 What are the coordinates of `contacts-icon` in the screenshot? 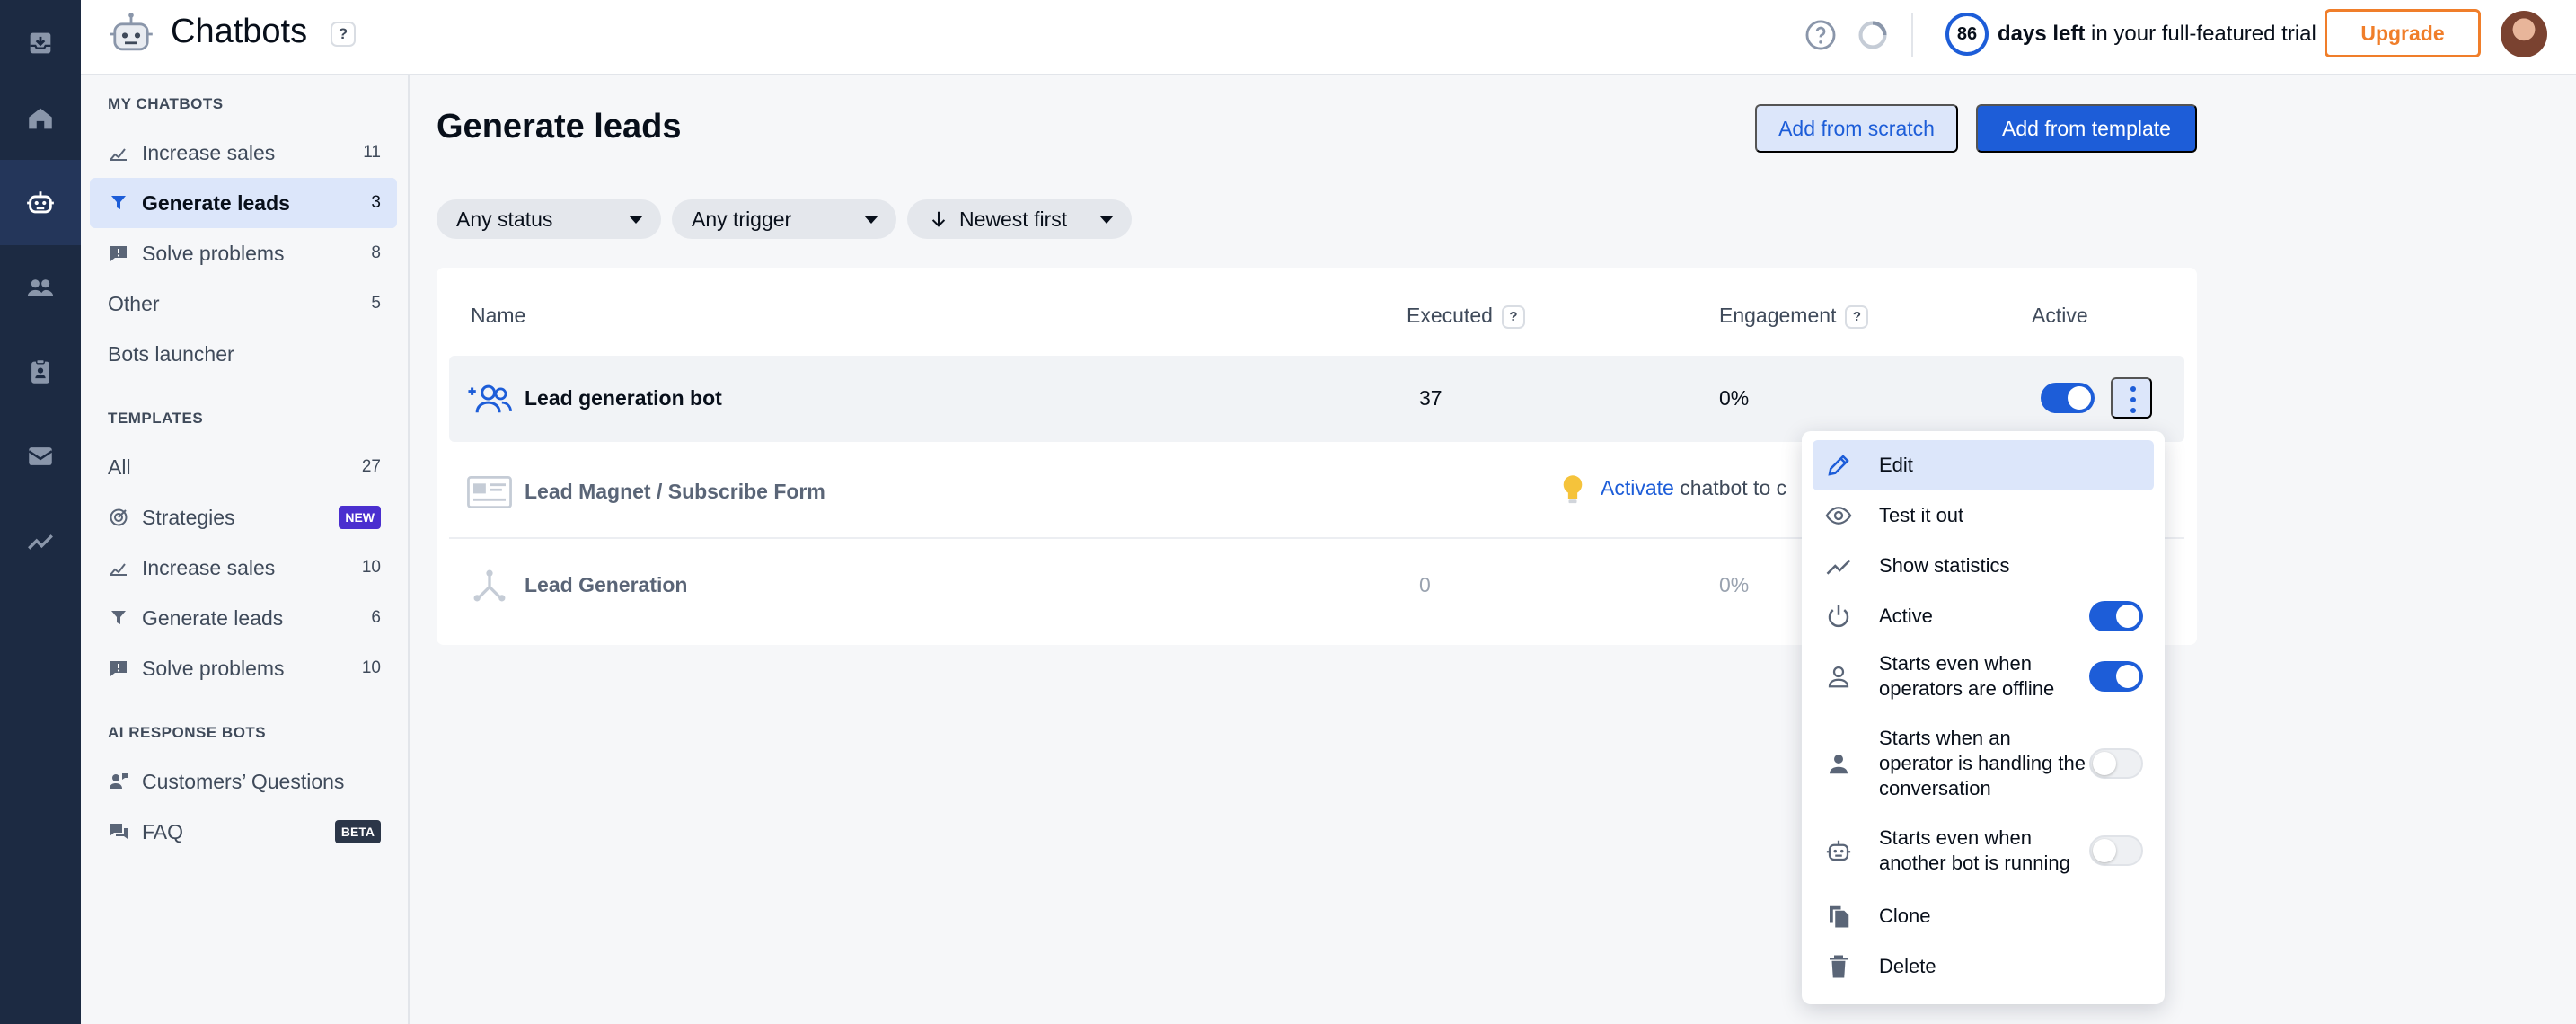 It's located at (40, 287).